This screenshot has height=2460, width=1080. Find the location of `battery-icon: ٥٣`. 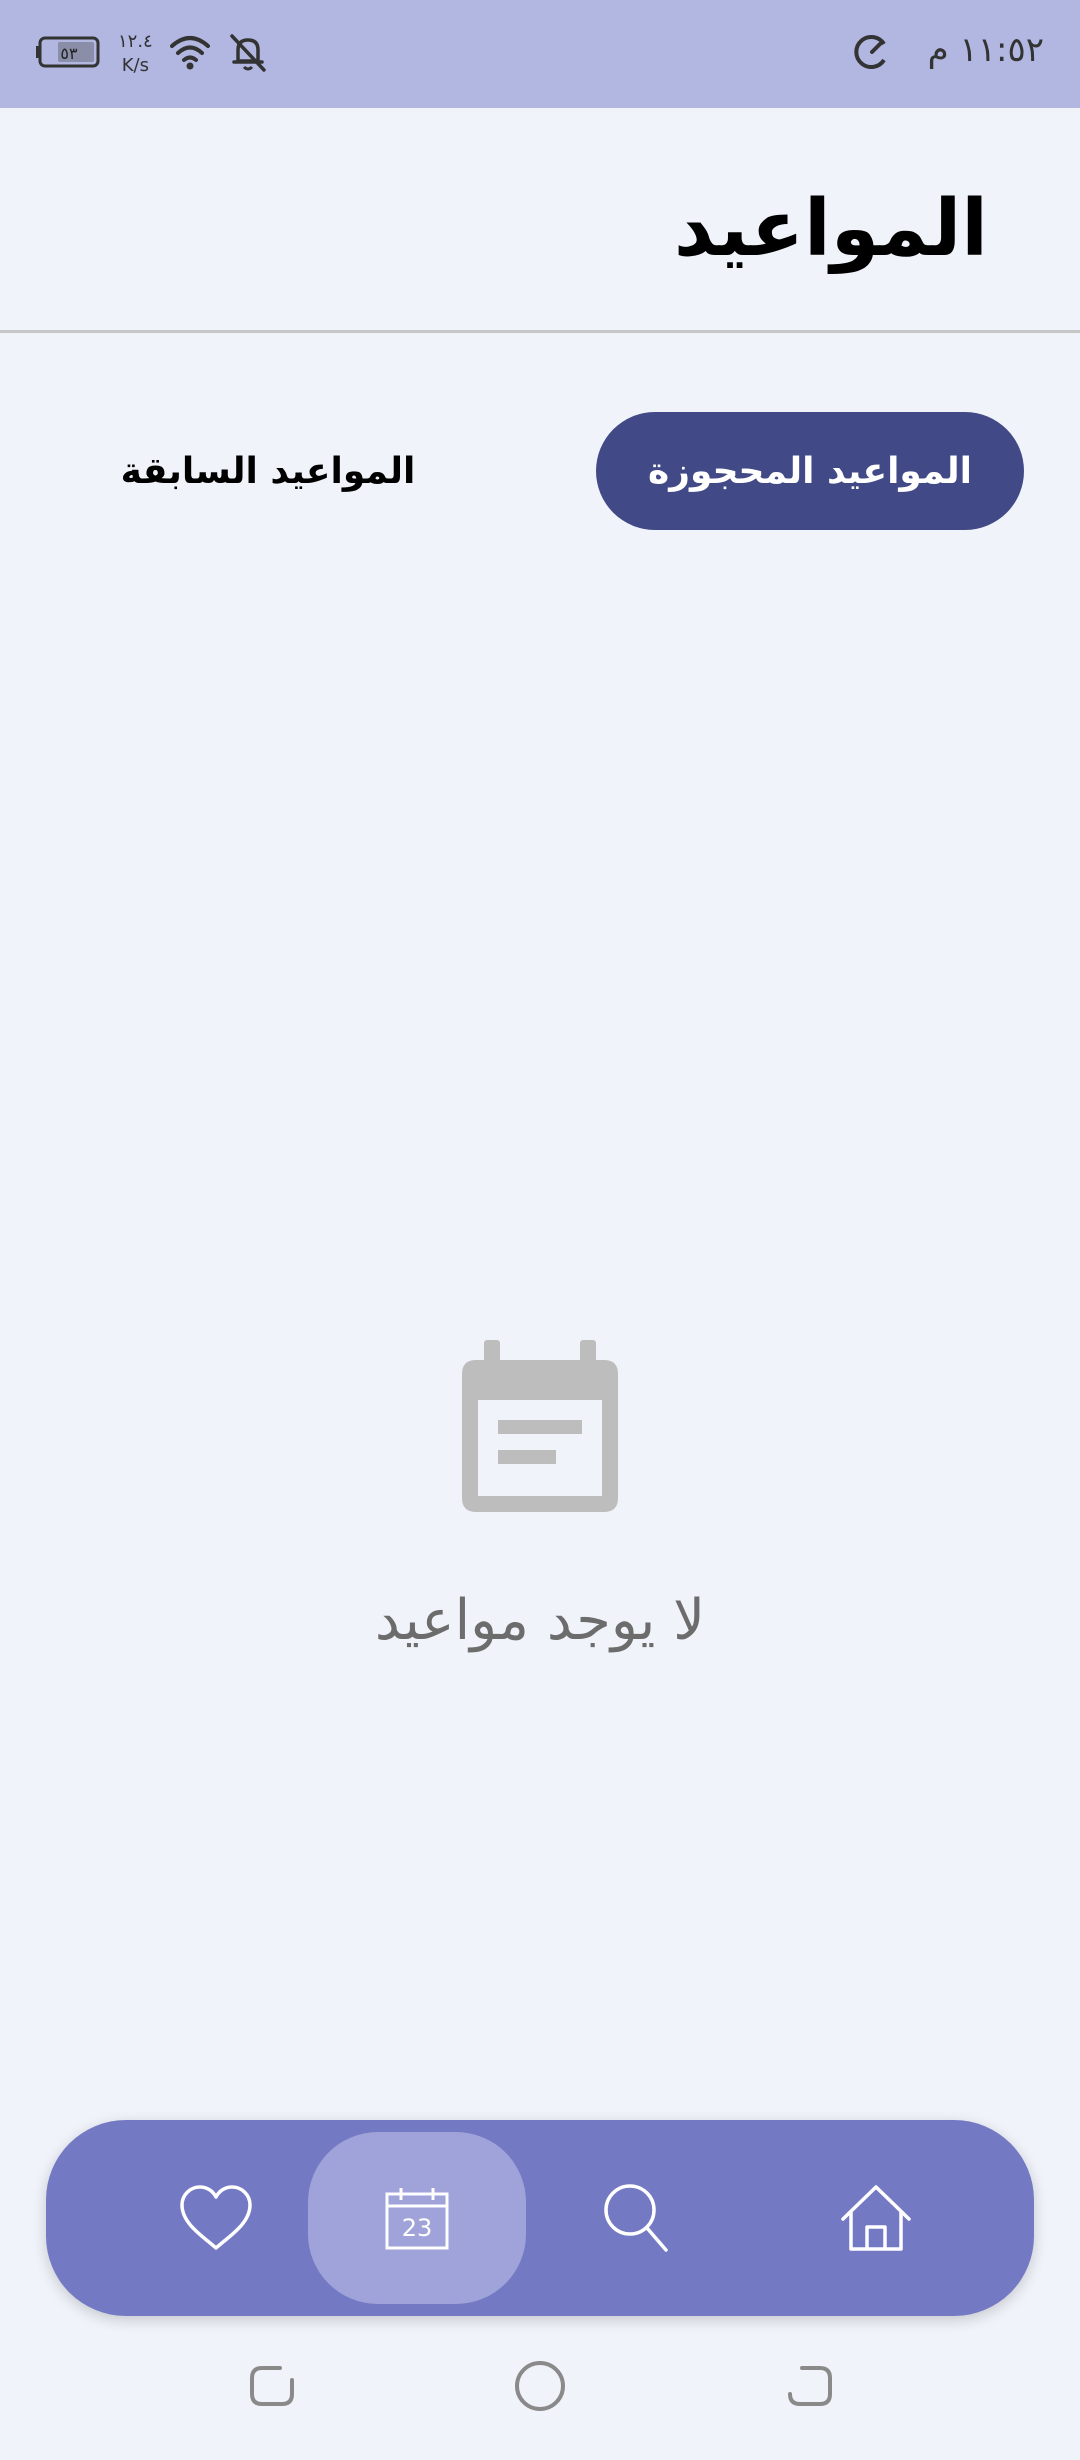

battery-icon: ٥٣ is located at coordinates (68, 52).